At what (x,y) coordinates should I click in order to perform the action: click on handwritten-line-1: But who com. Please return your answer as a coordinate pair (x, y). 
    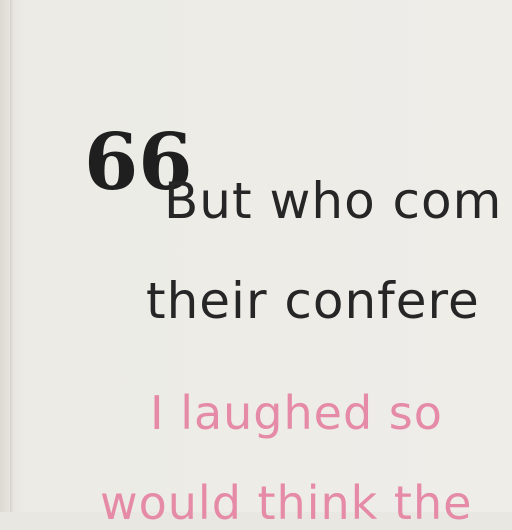
    Looking at the image, I should click on (333, 201).